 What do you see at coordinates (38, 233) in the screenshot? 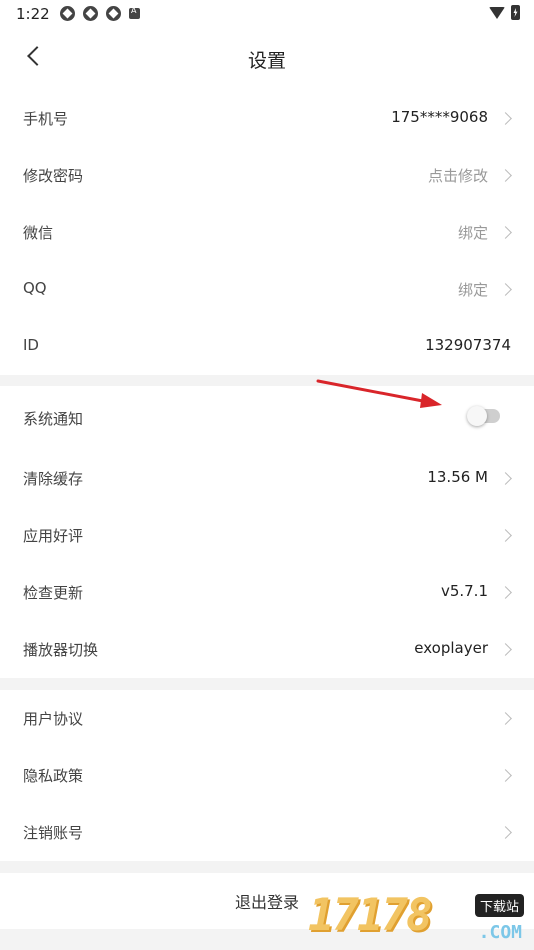
I see `setting-label: 微信` at bounding box center [38, 233].